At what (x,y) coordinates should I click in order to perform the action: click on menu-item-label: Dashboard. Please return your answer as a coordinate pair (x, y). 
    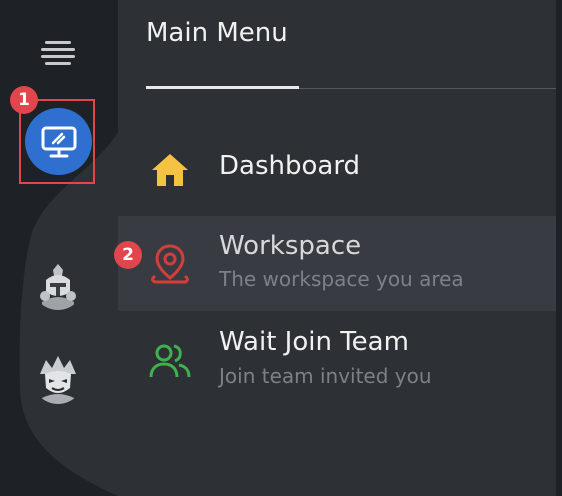
    Looking at the image, I should click on (290, 166).